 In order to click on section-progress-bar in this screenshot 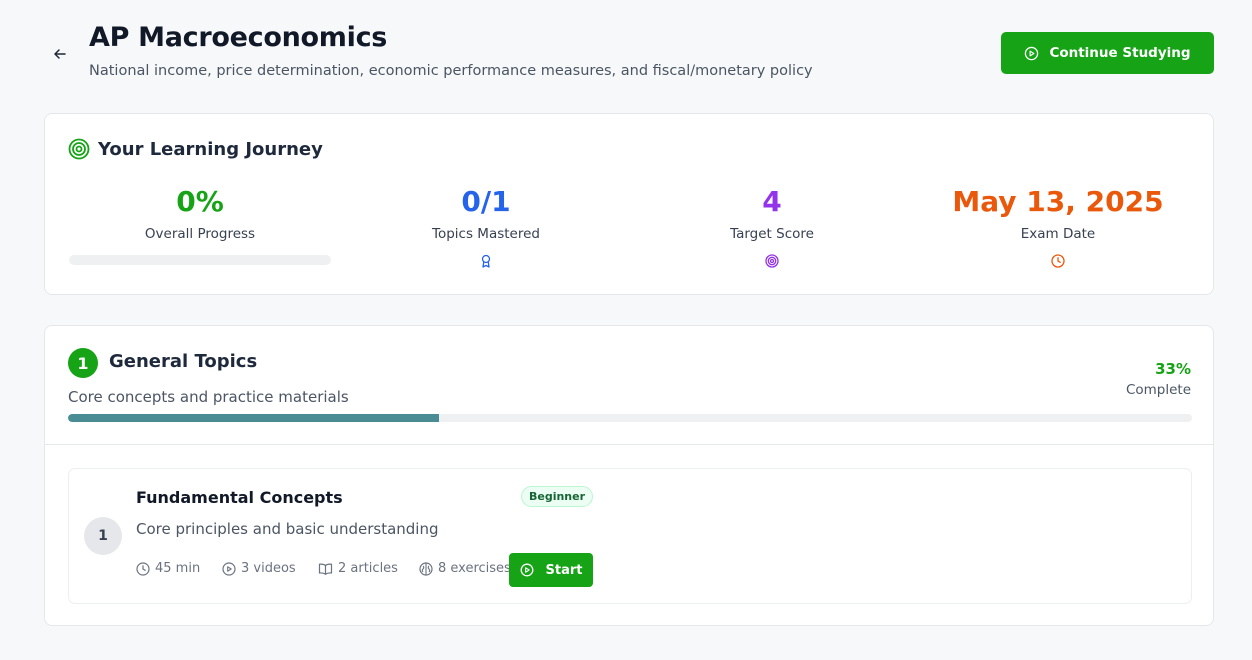, I will do `click(630, 418)`.